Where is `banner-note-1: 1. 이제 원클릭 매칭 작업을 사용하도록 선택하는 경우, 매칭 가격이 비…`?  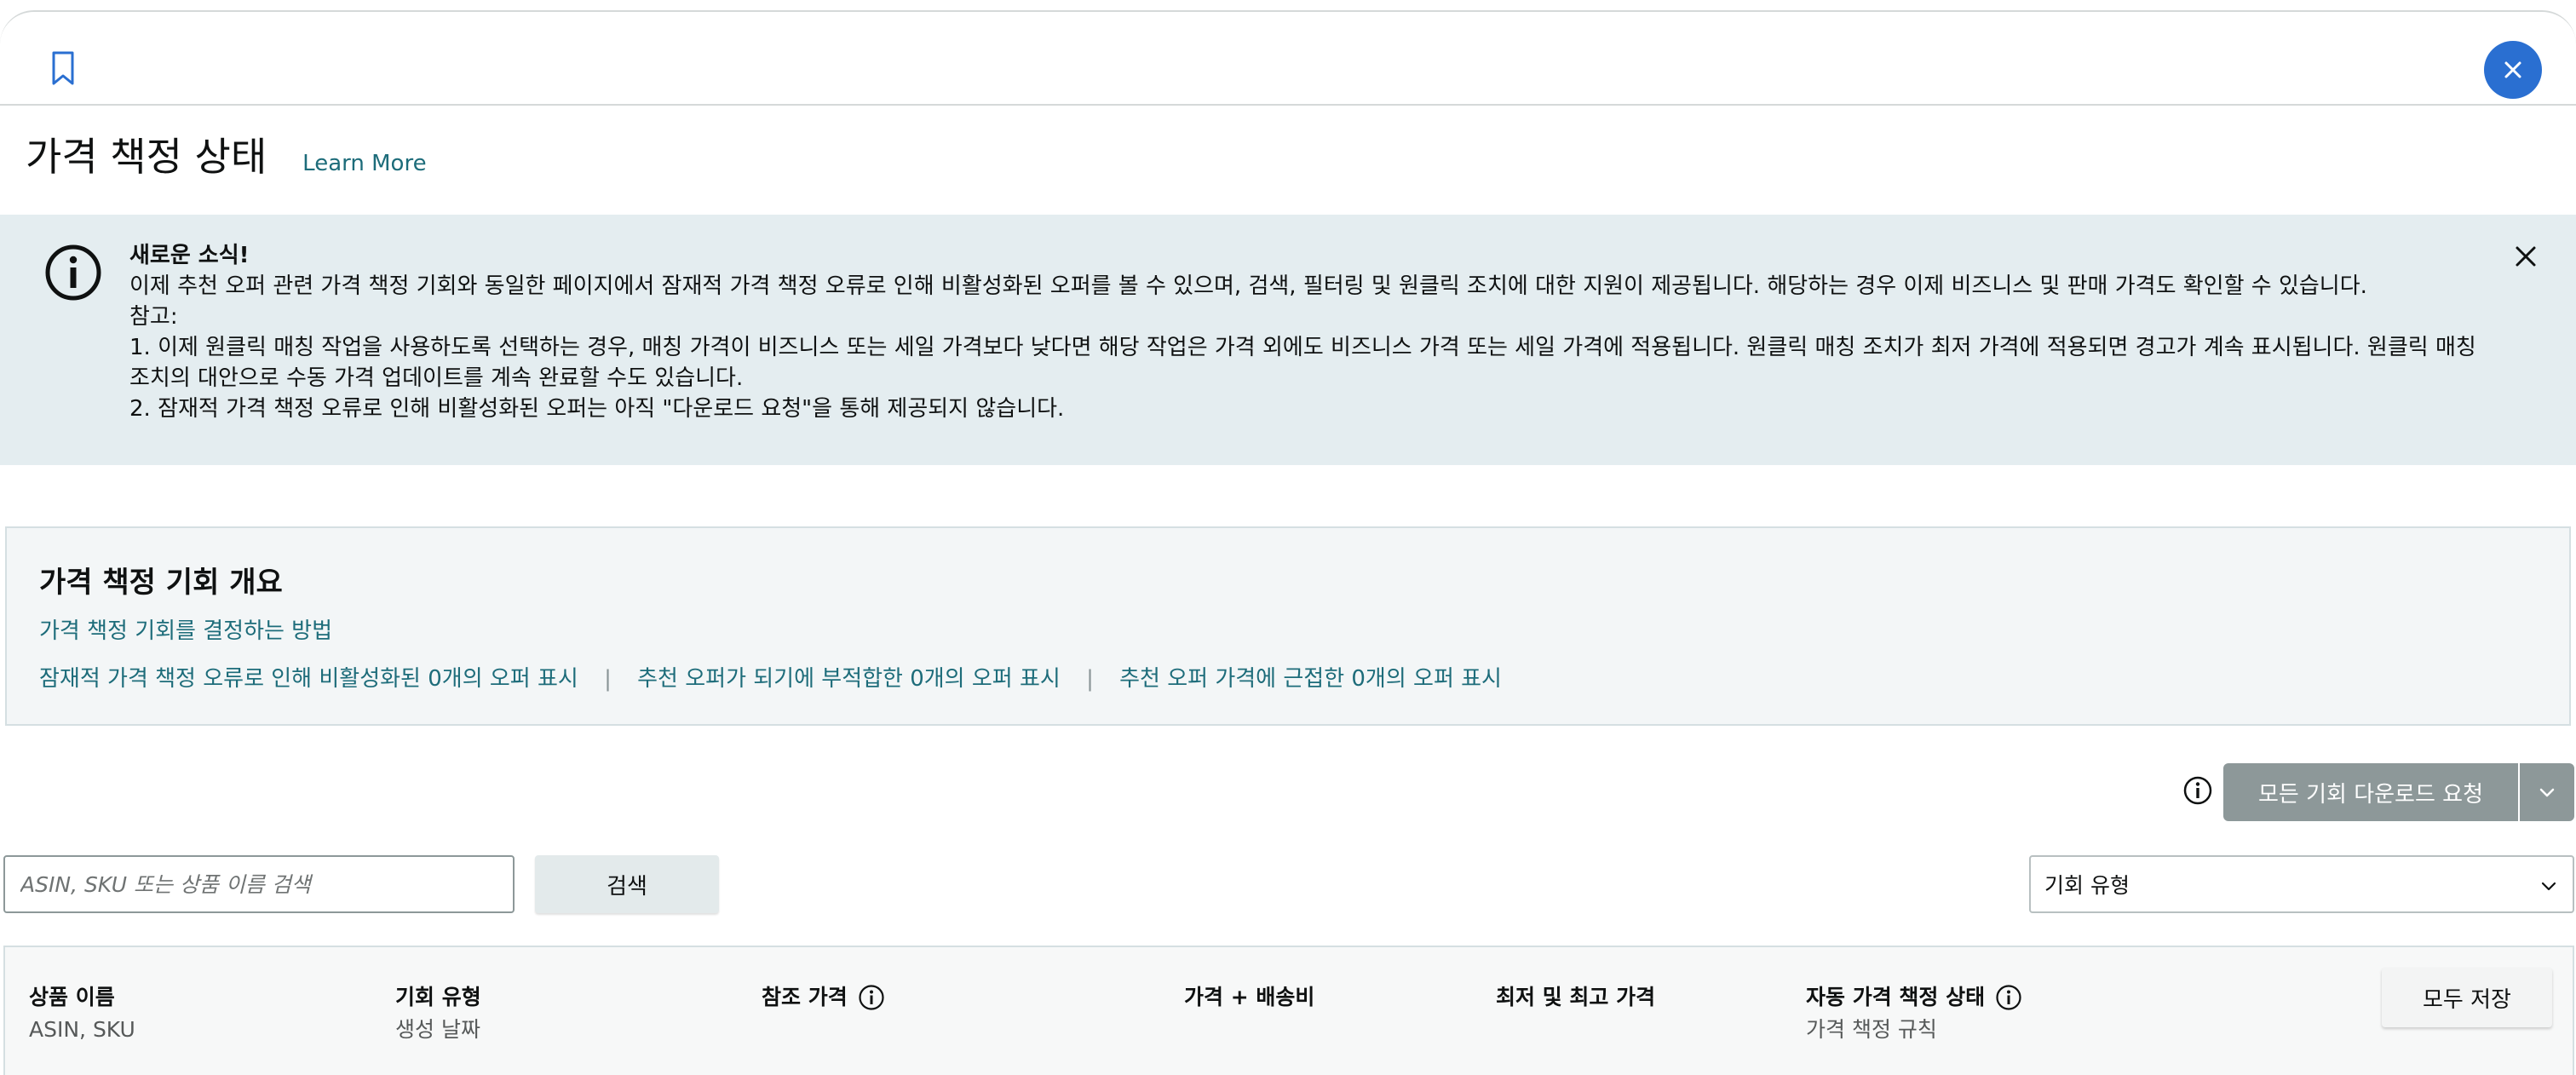 banner-note-1: 1. 이제 원클릭 매칭 작업을 사용하도록 선택하는 경우, 매칭 가격이 비… is located at coordinates (1303, 363).